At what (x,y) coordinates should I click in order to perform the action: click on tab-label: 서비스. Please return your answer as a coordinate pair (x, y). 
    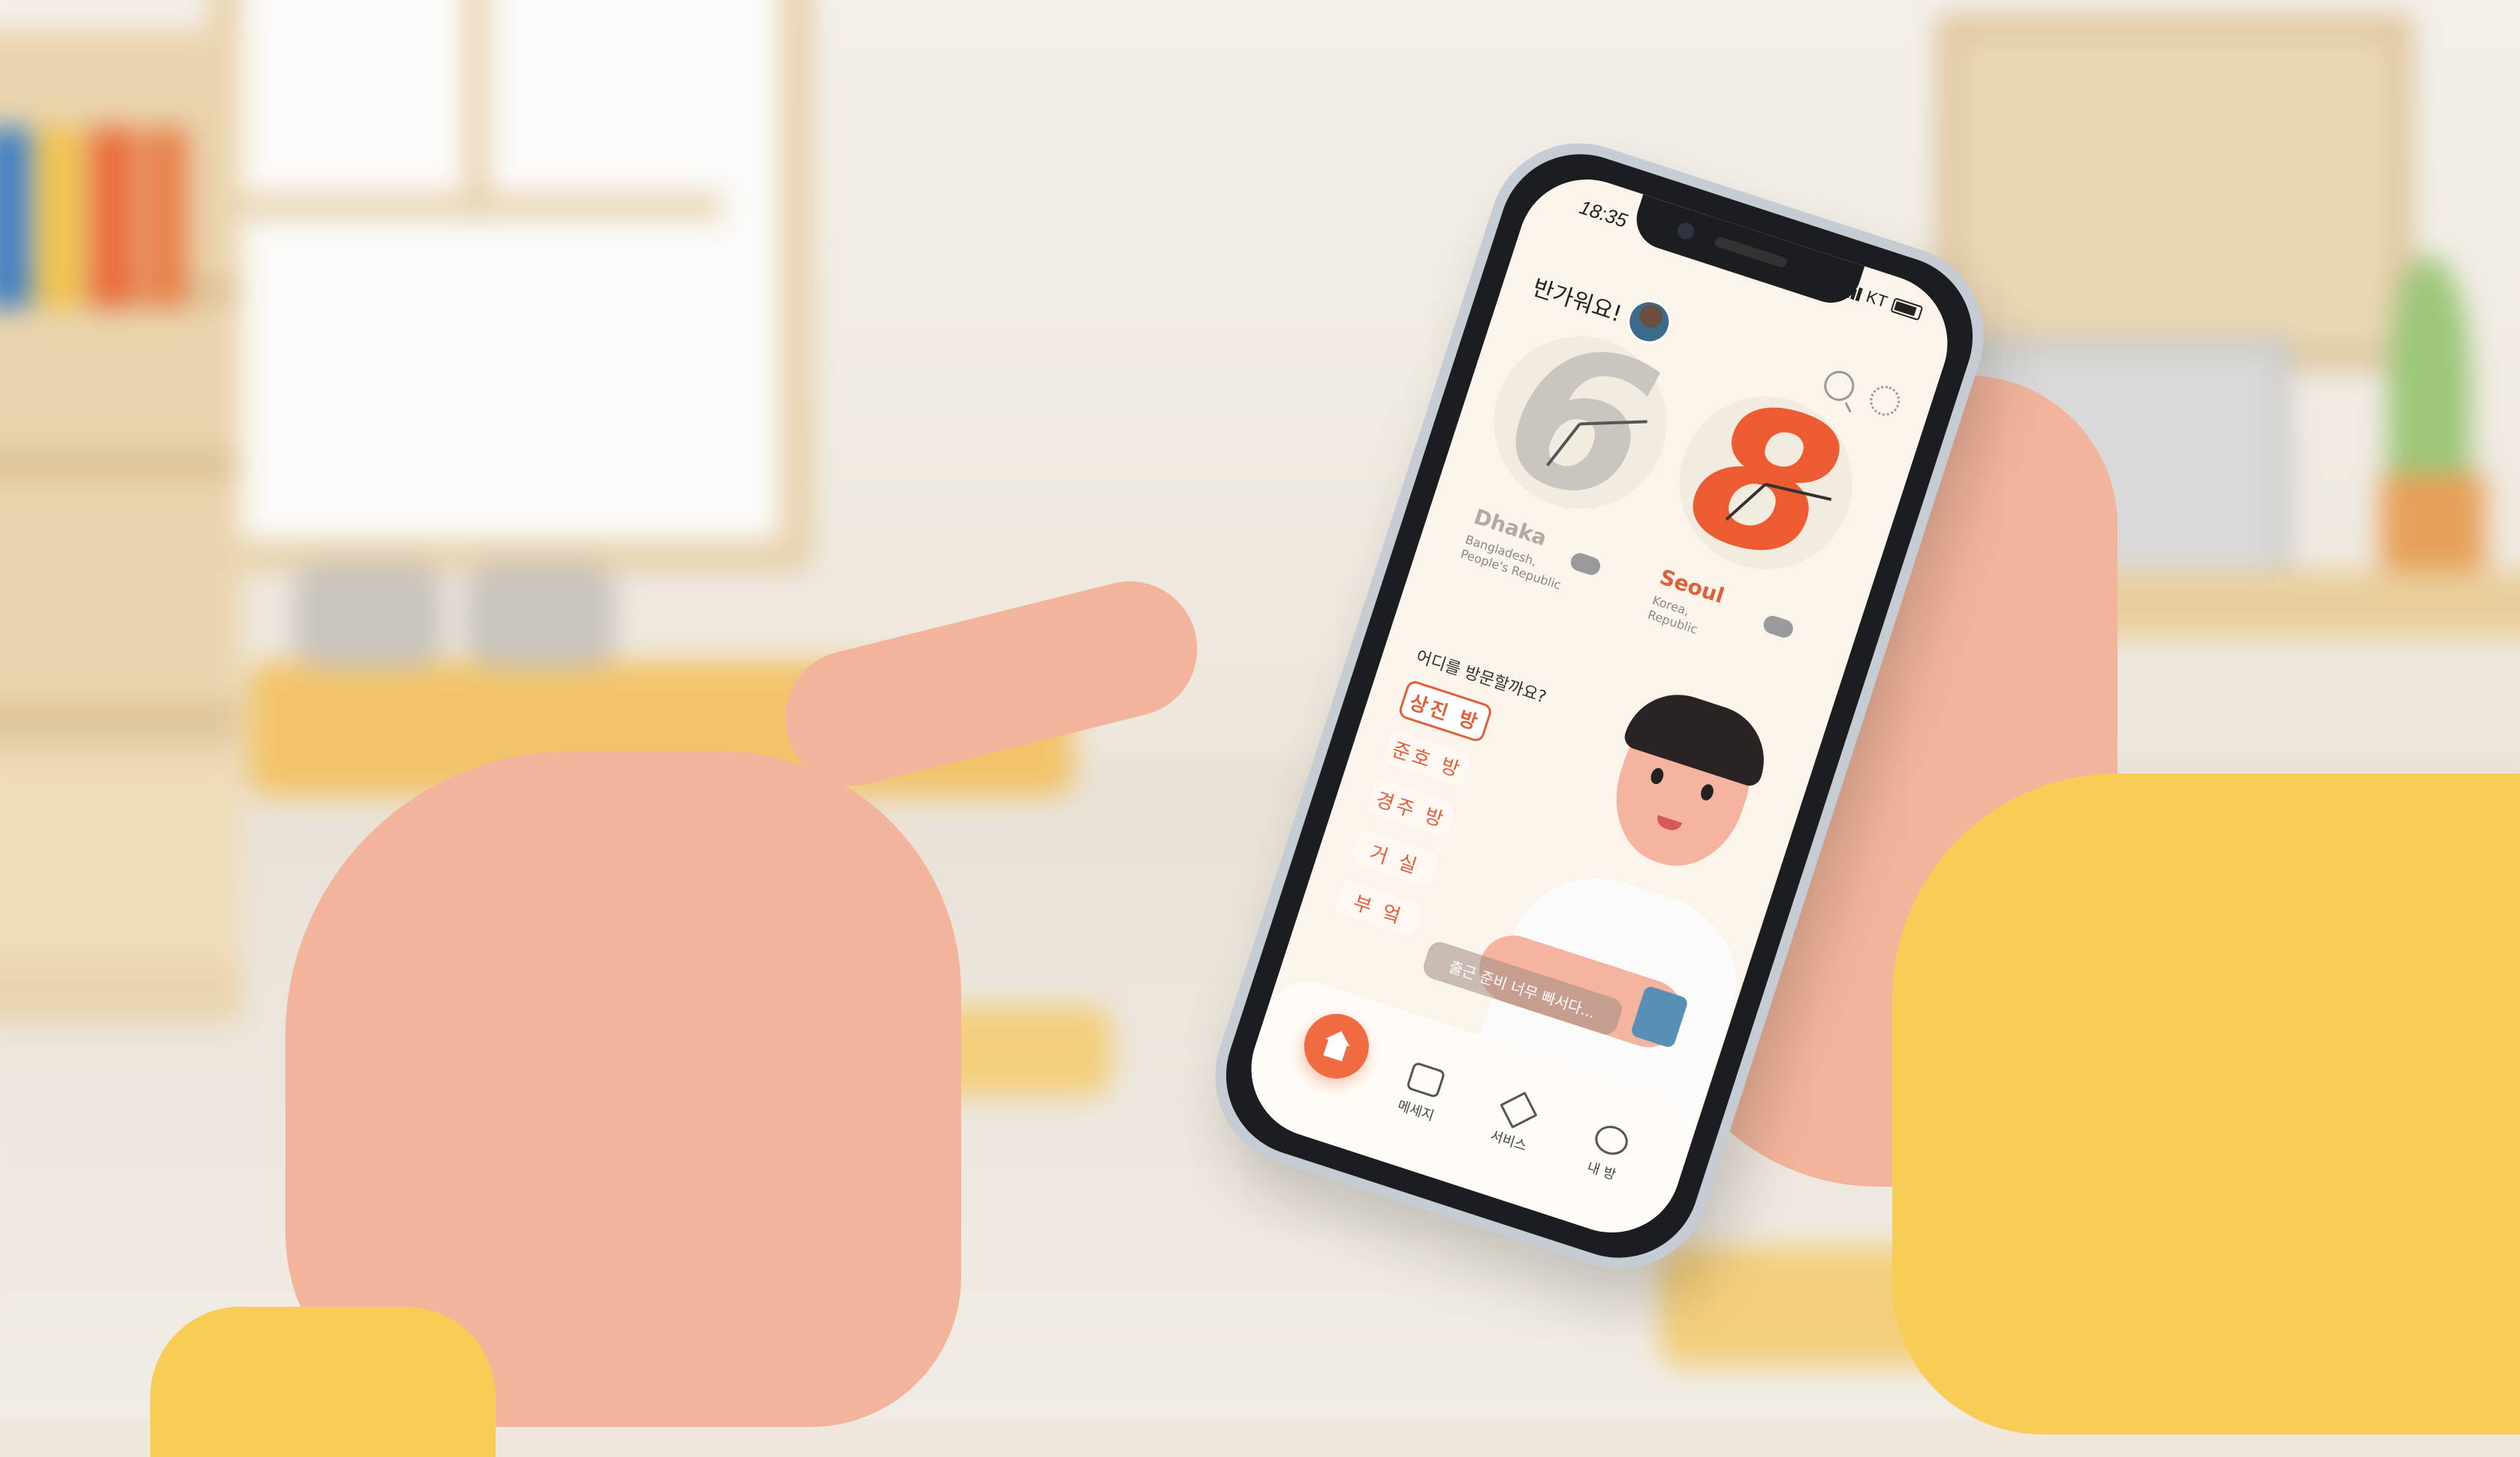
    Looking at the image, I should click on (1508, 1141).